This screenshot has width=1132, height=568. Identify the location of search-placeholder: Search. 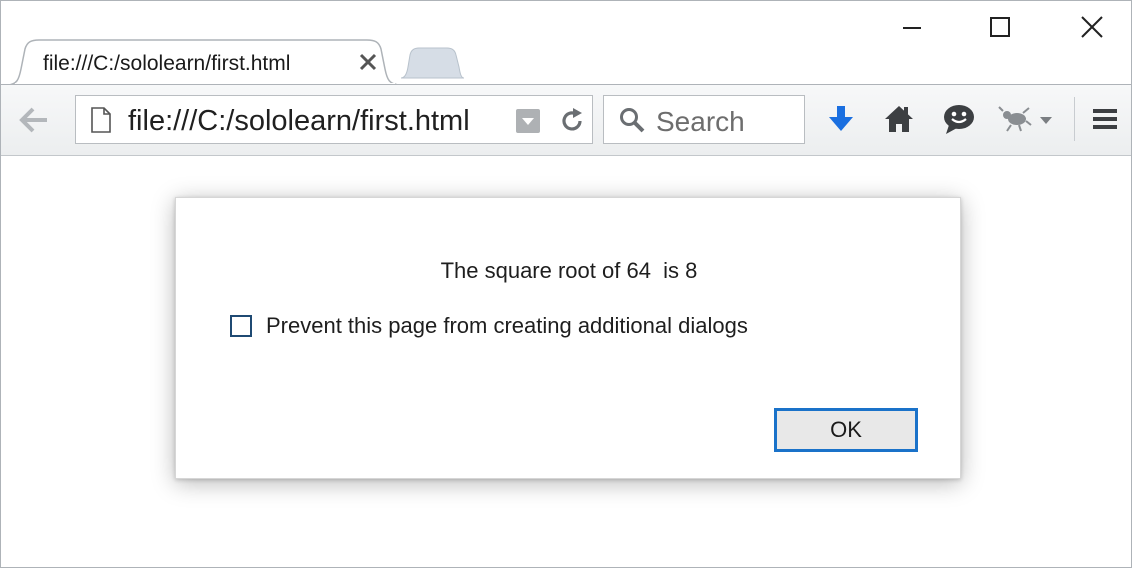
(700, 121).